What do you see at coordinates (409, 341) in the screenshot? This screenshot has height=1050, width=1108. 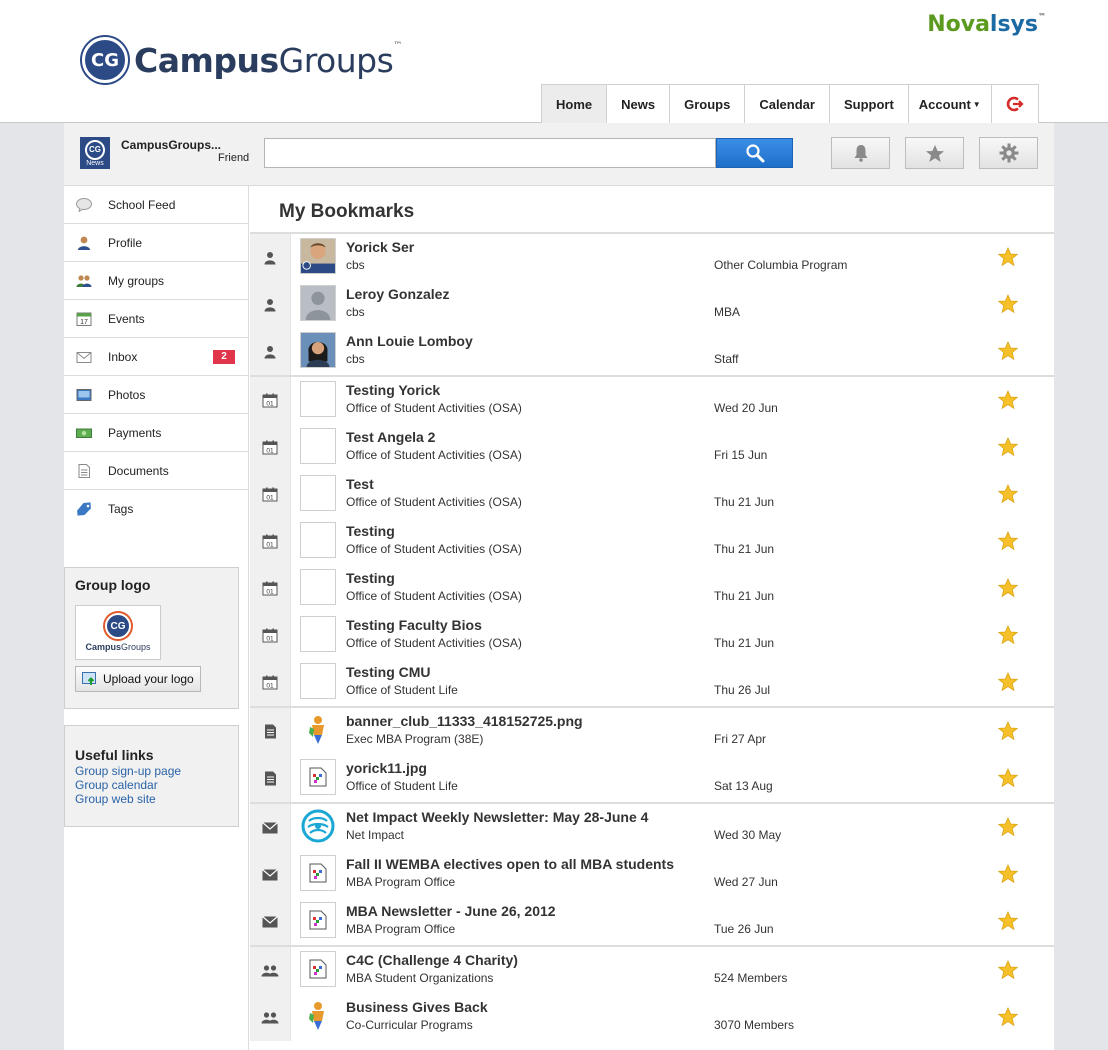 I see `bookmark-title: Ann Louie Lomboy` at bounding box center [409, 341].